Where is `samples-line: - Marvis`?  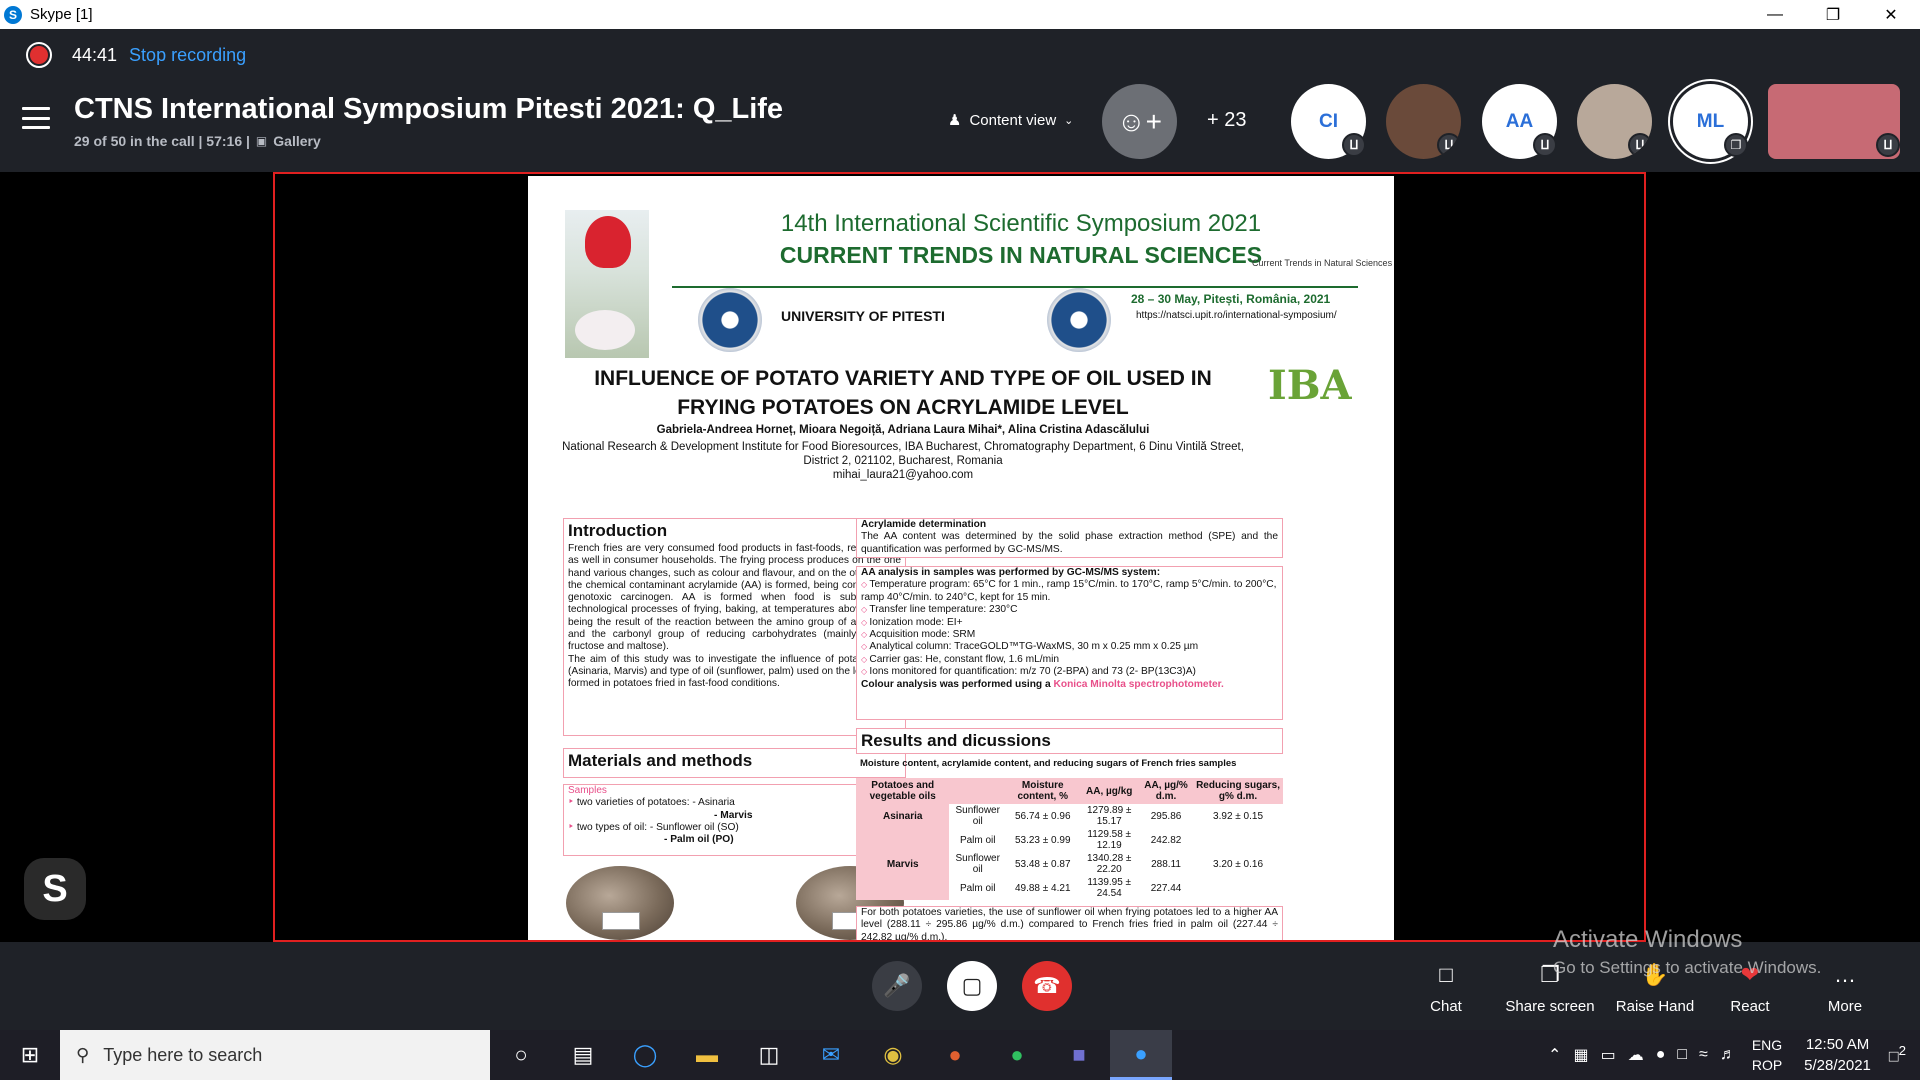
samples-line: - Marvis is located at coordinates (733, 815).